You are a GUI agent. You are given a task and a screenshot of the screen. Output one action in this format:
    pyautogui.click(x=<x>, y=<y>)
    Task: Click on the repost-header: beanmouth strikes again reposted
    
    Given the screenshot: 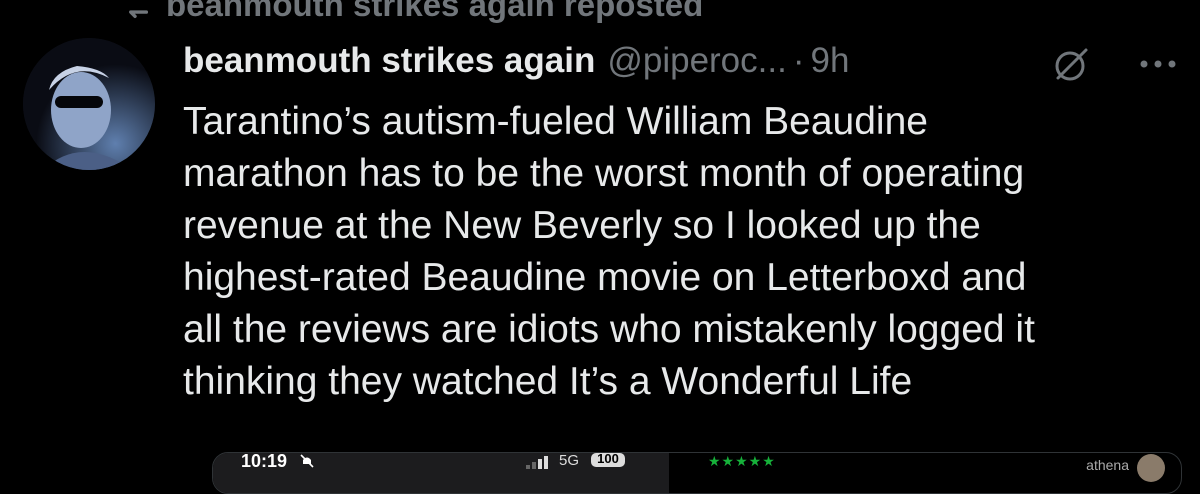 What is the action you would take?
    pyautogui.click(x=410, y=12)
    